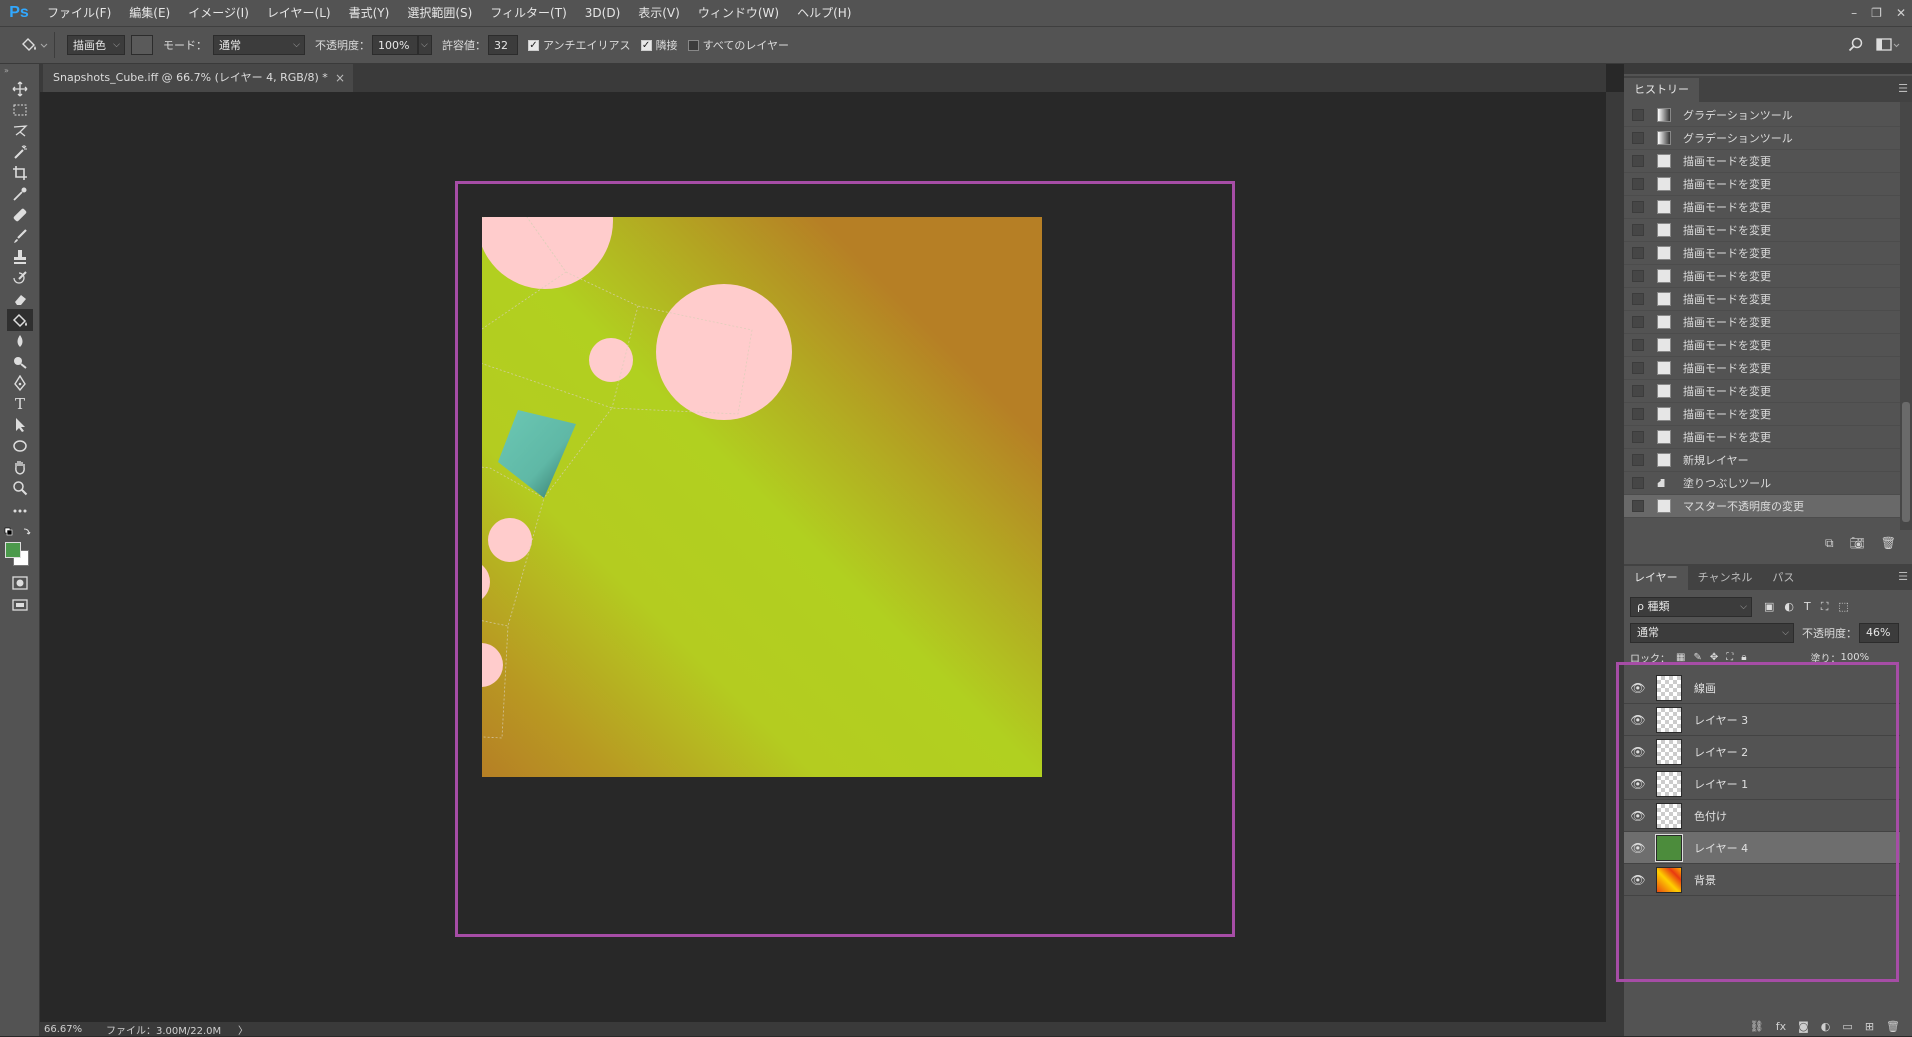  I want to click on hand-tool-icon, so click(20, 467).